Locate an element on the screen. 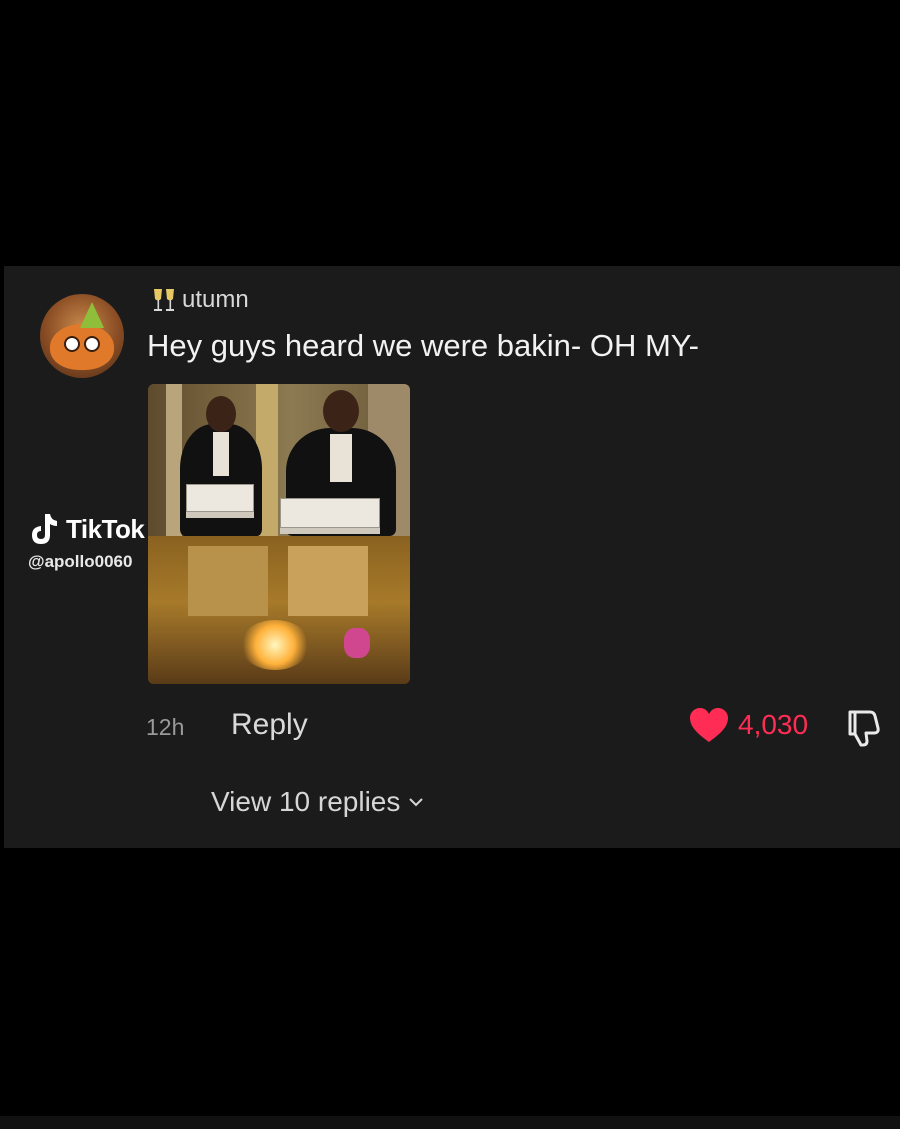 This screenshot has height=1129, width=900. comment-attached-image is located at coordinates (279, 534).